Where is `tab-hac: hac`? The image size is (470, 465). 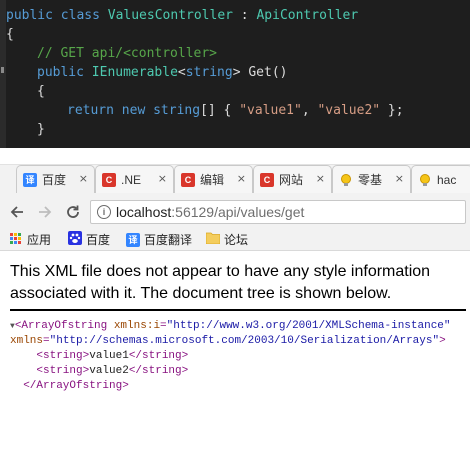 tab-hac: hac is located at coordinates (440, 179).